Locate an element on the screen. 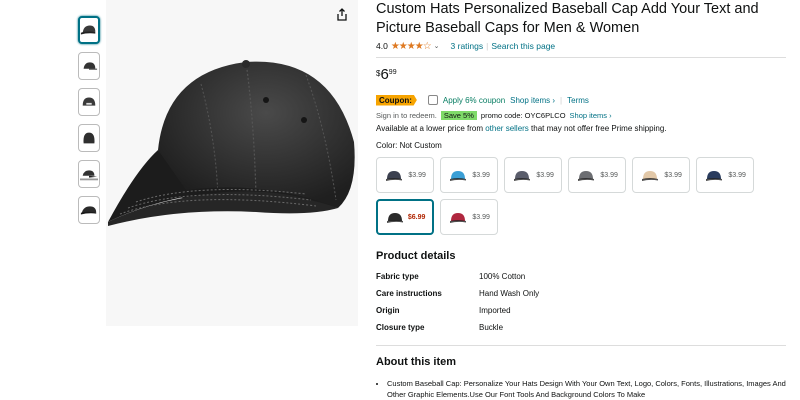  share-button is located at coordinates (342, 14).